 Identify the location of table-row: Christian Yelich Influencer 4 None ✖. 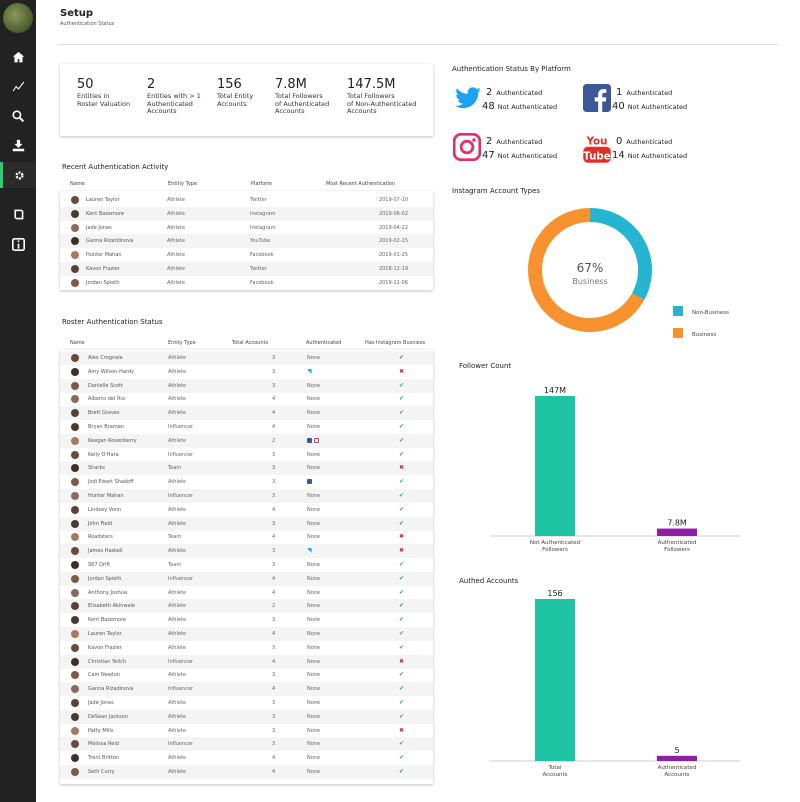
(246, 661).